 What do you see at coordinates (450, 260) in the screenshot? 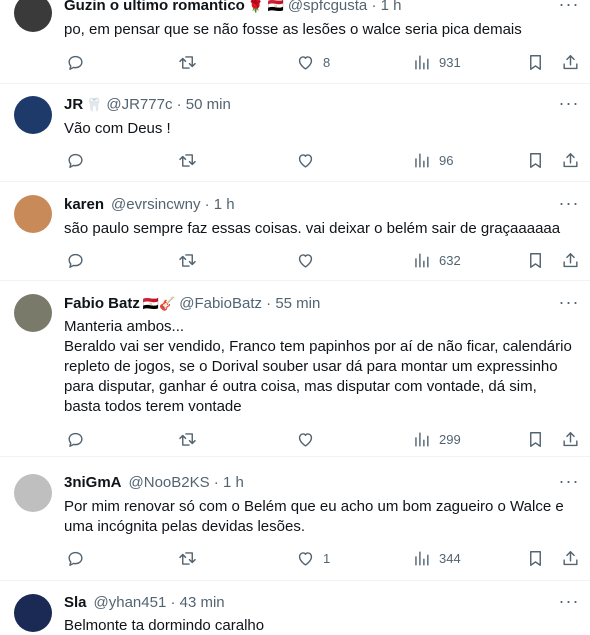
I see `views-count: 632` at bounding box center [450, 260].